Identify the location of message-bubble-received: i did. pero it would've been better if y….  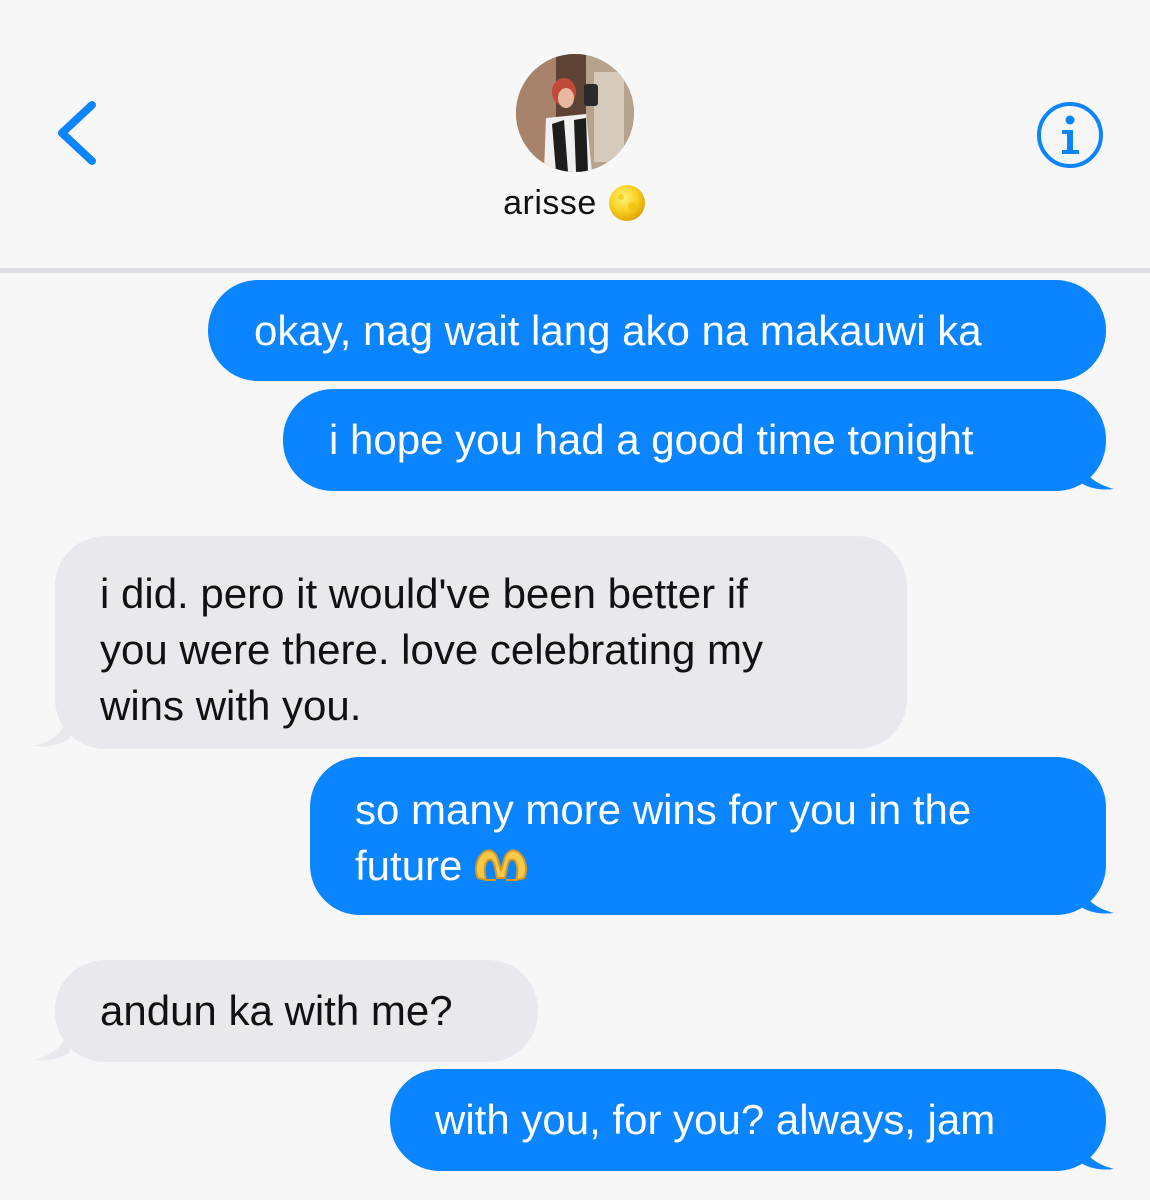
(481, 642).